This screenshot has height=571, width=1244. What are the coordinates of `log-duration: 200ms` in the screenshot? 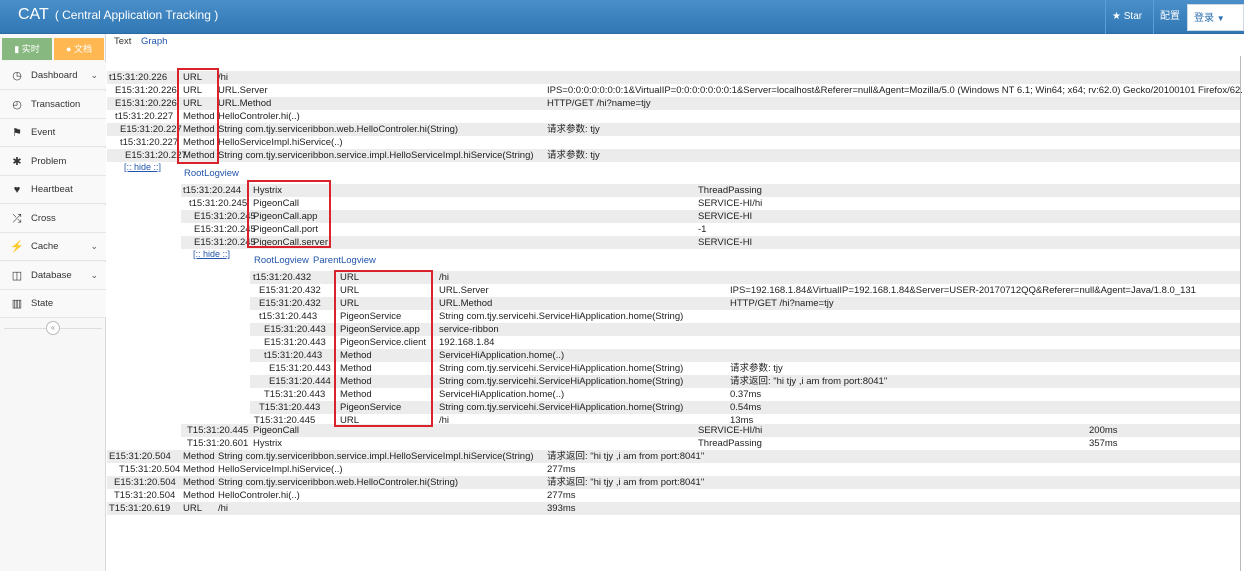 It's located at (1103, 430).